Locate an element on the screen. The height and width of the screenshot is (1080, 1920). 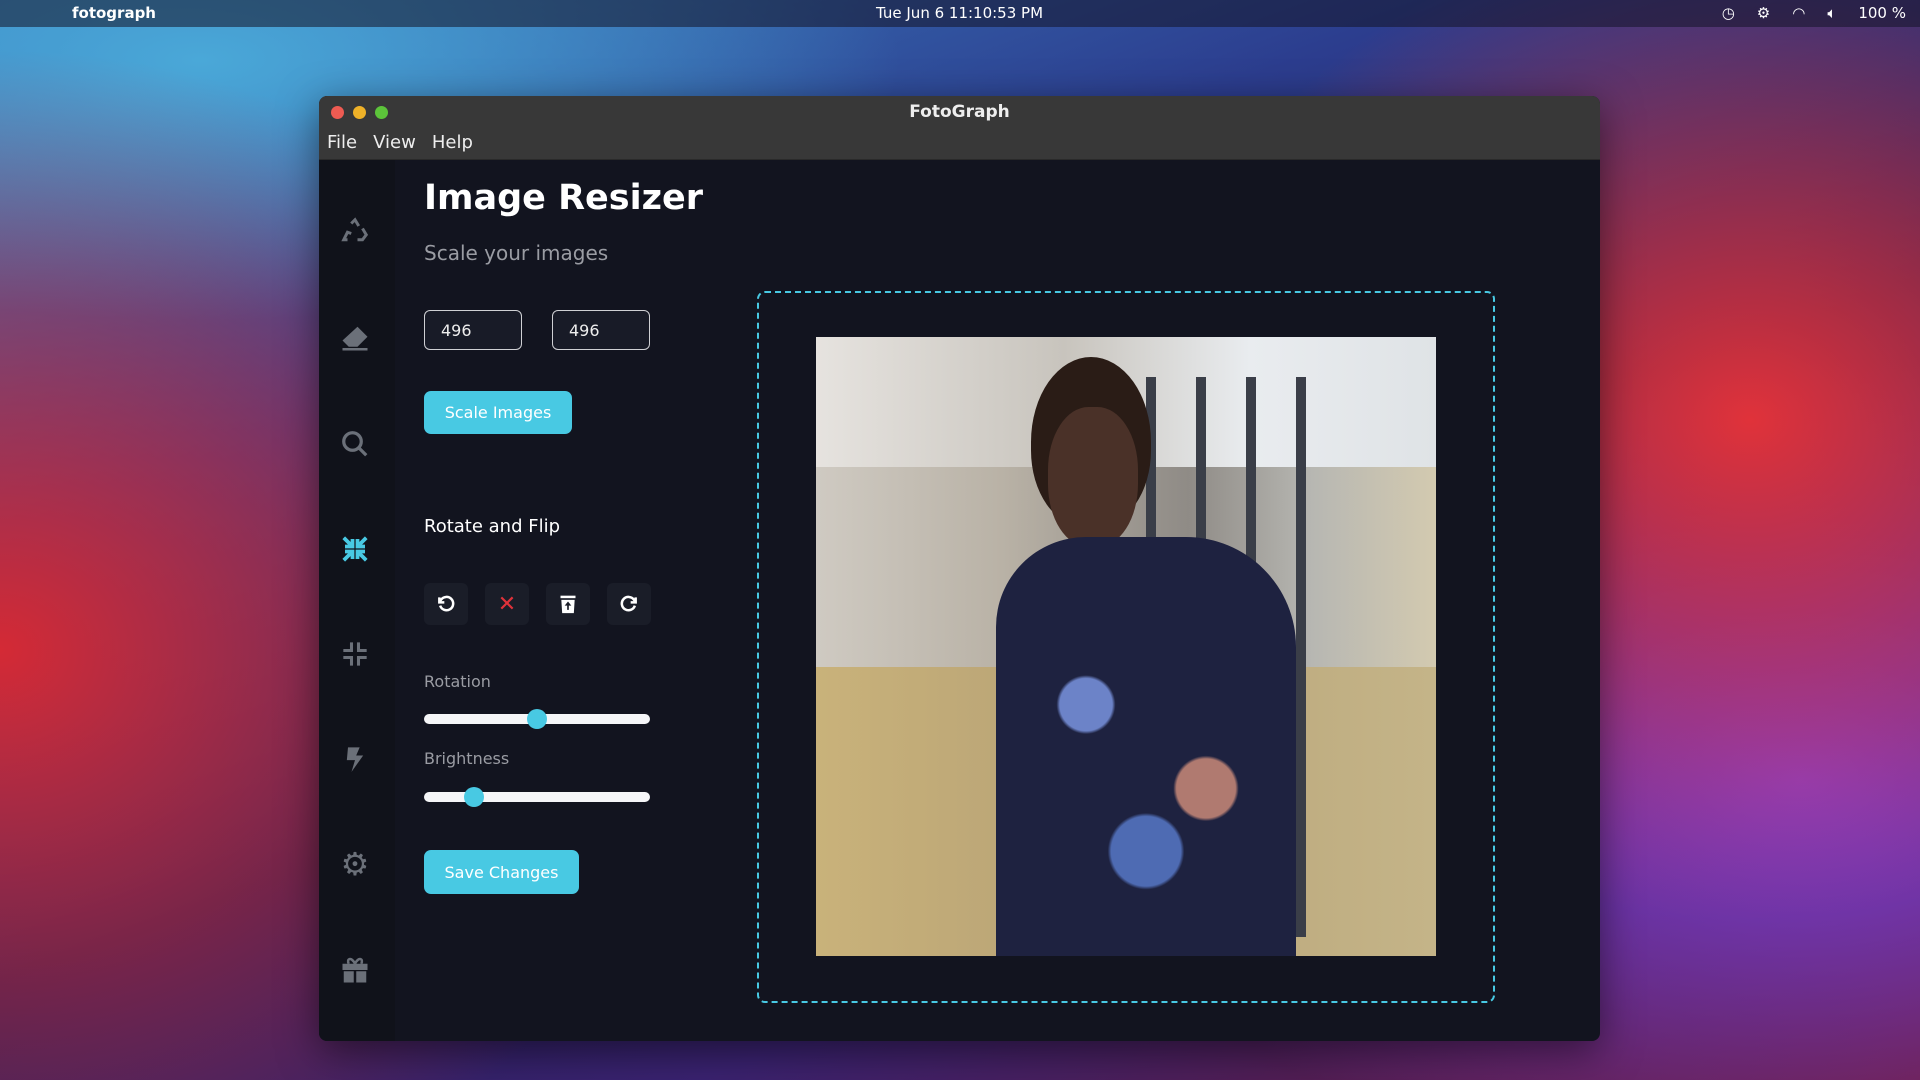
rotation-slider is located at coordinates (537, 719).